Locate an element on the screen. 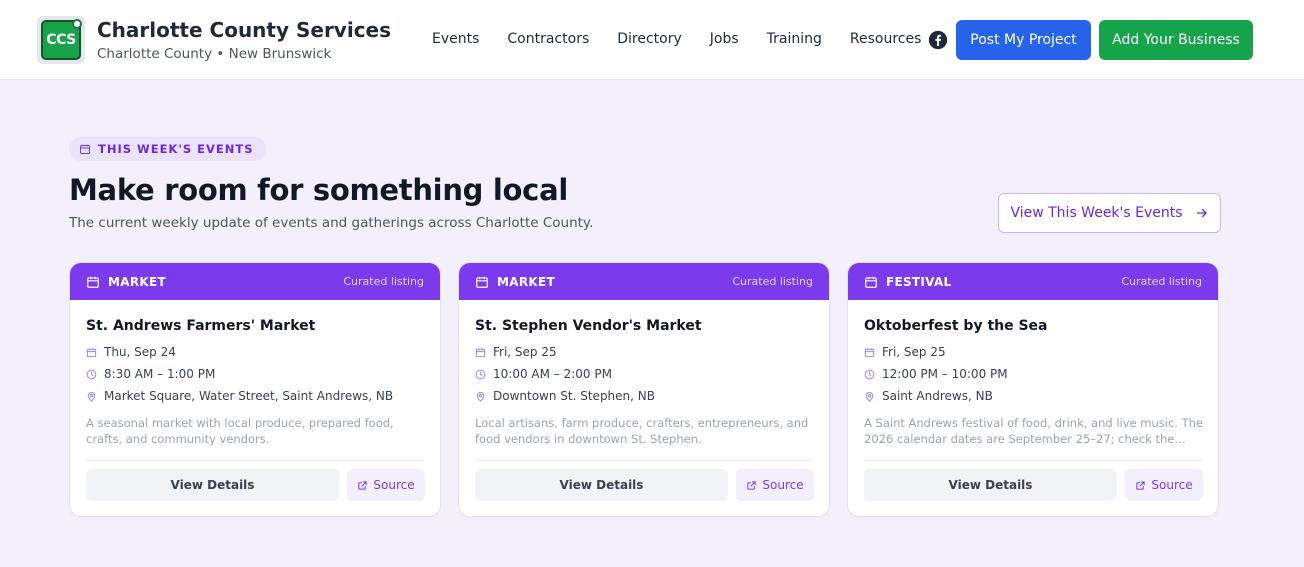 The height and width of the screenshot is (567, 1304). event-time-row: 8:30 AM – 1:00 PM is located at coordinates (150, 374).